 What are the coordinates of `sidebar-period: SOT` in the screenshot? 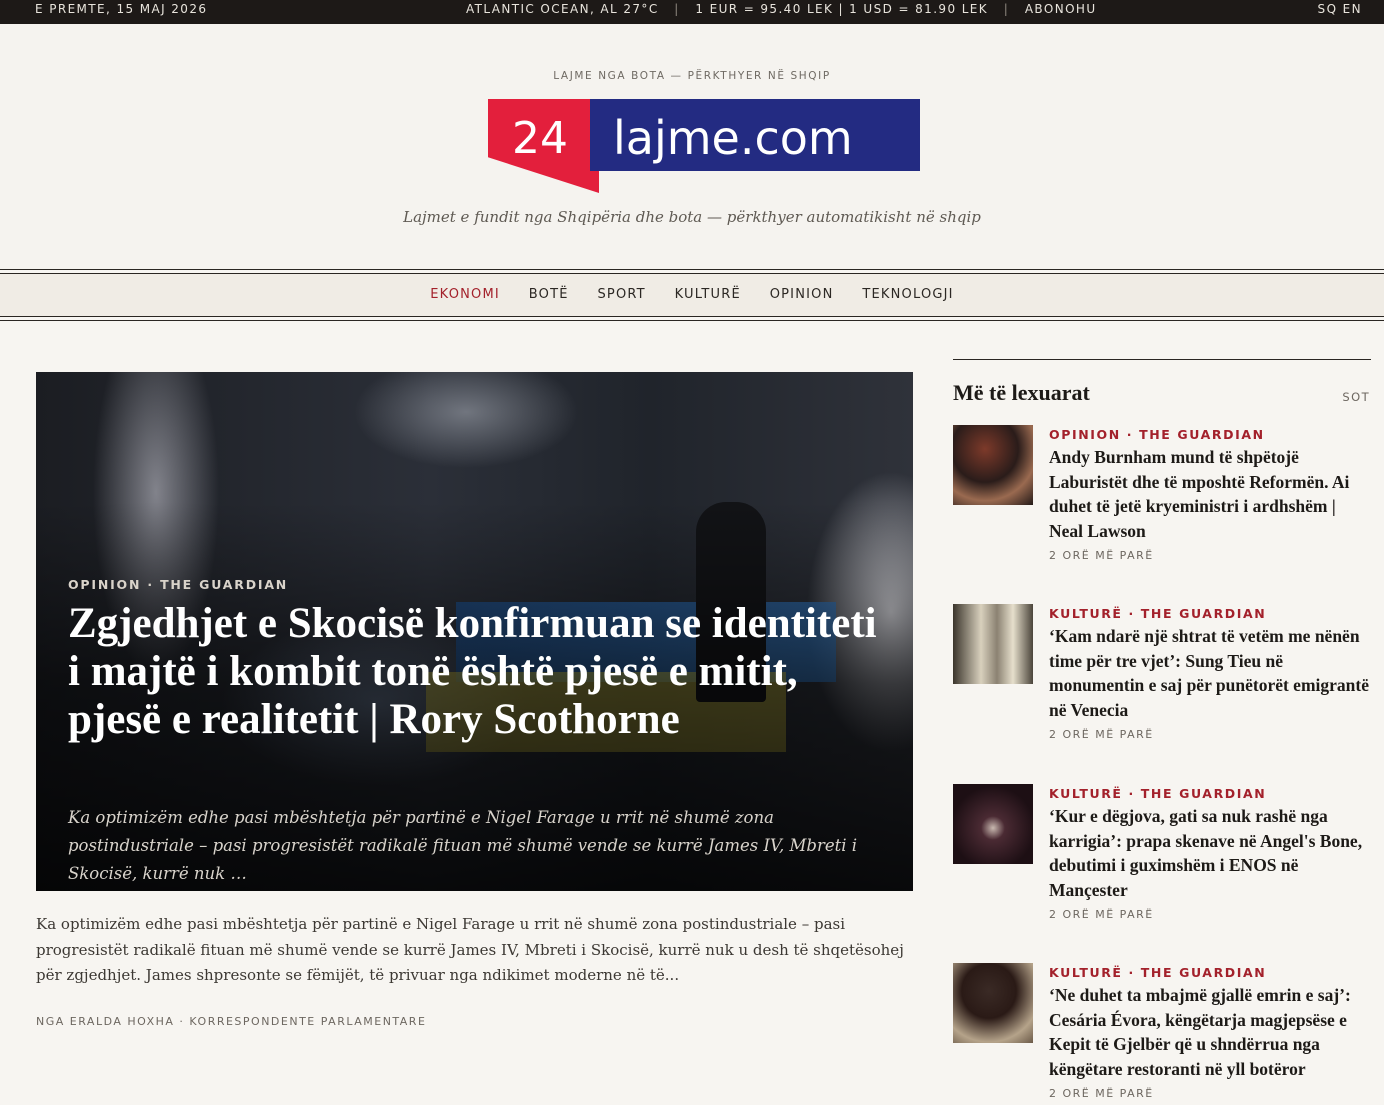 It's located at (1356, 397).